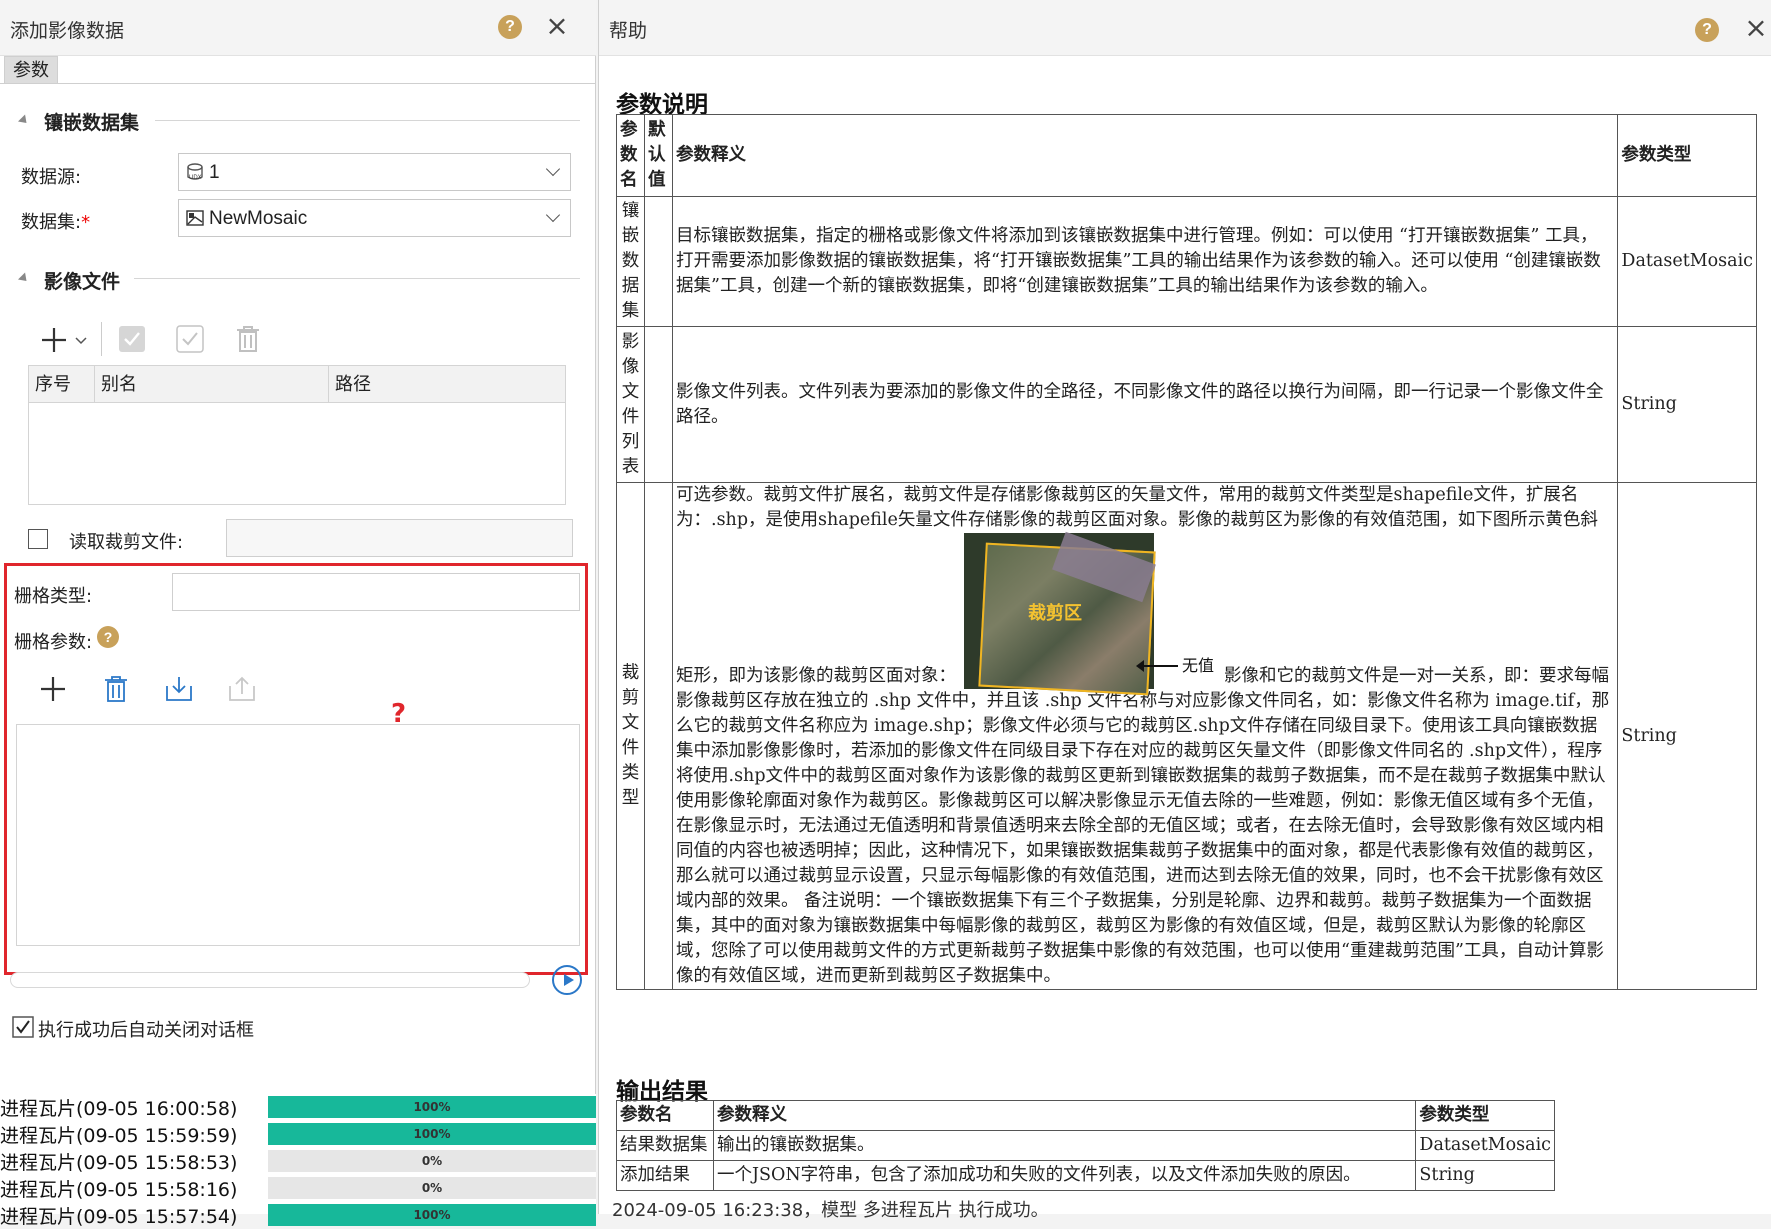 Image resolution: width=1771 pixels, height=1229 pixels. Describe the element at coordinates (270, 980) in the screenshot. I see `progress-bar` at that location.